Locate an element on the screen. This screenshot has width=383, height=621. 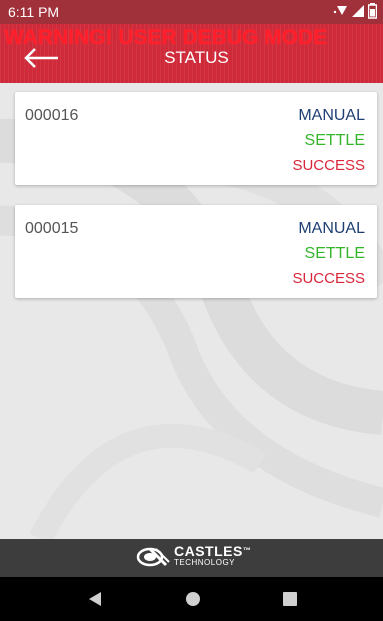
system-nav-bar is located at coordinates (191, 599).